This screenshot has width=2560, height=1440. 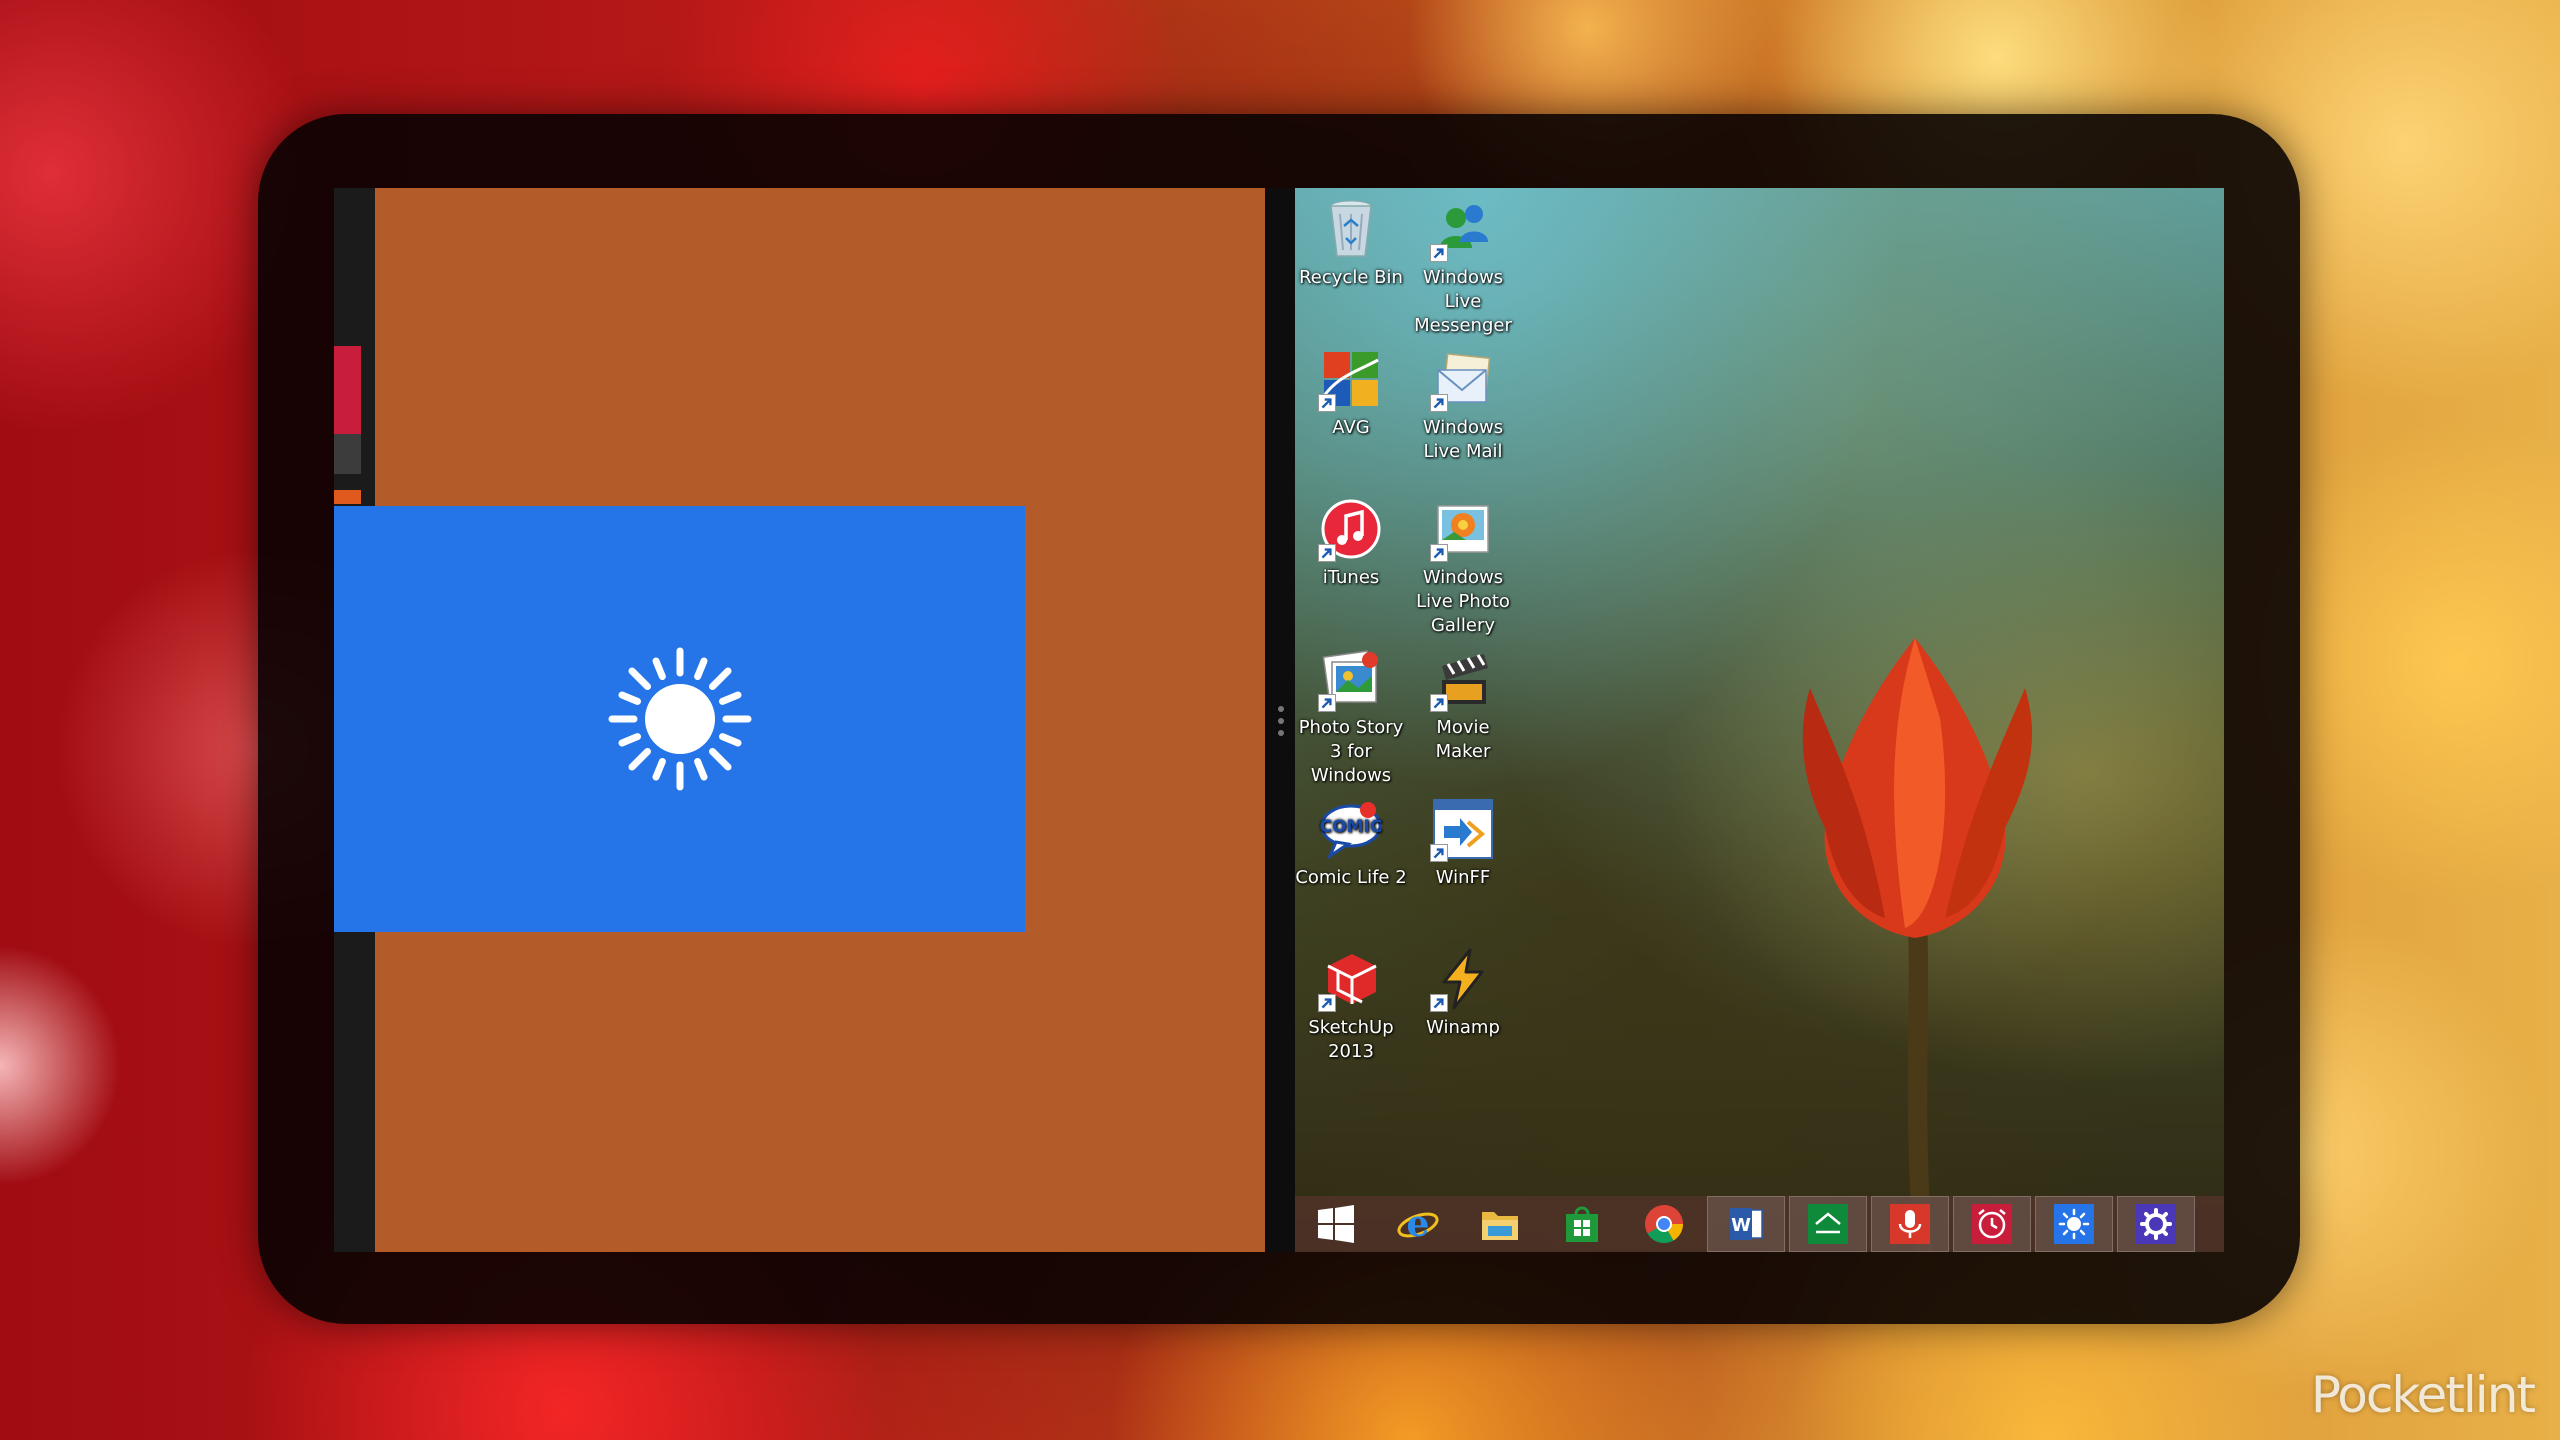 What do you see at coordinates (1741, 1225) in the screenshot?
I see `svg-text: W` at bounding box center [1741, 1225].